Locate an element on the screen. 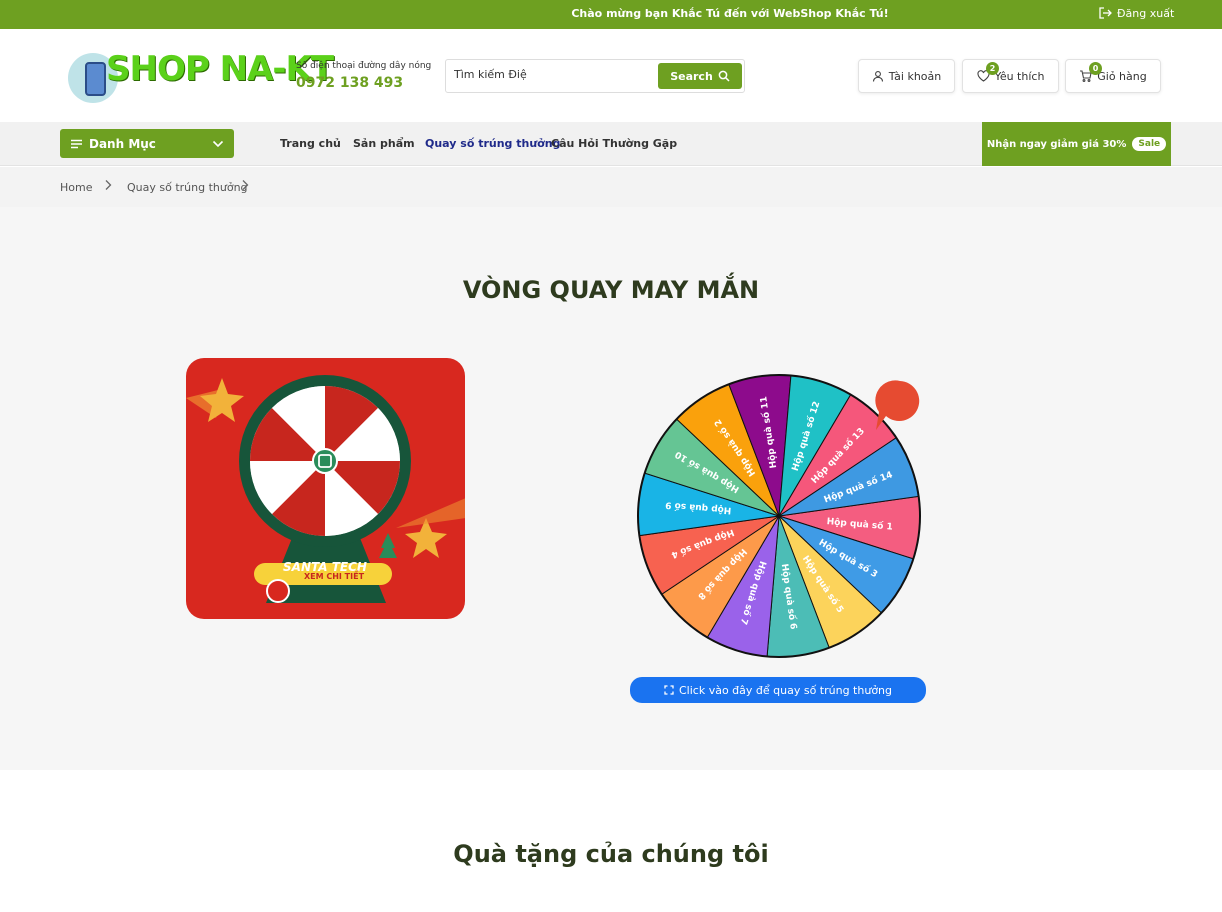 The image size is (1222, 912). logo: SHOP NA-KT is located at coordinates (201, 77).